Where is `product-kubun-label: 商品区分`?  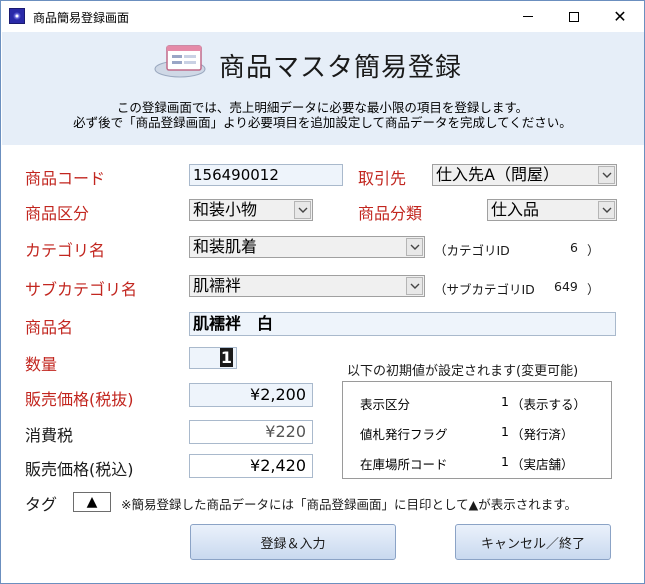 product-kubun-label: 商品区分 is located at coordinates (57, 213).